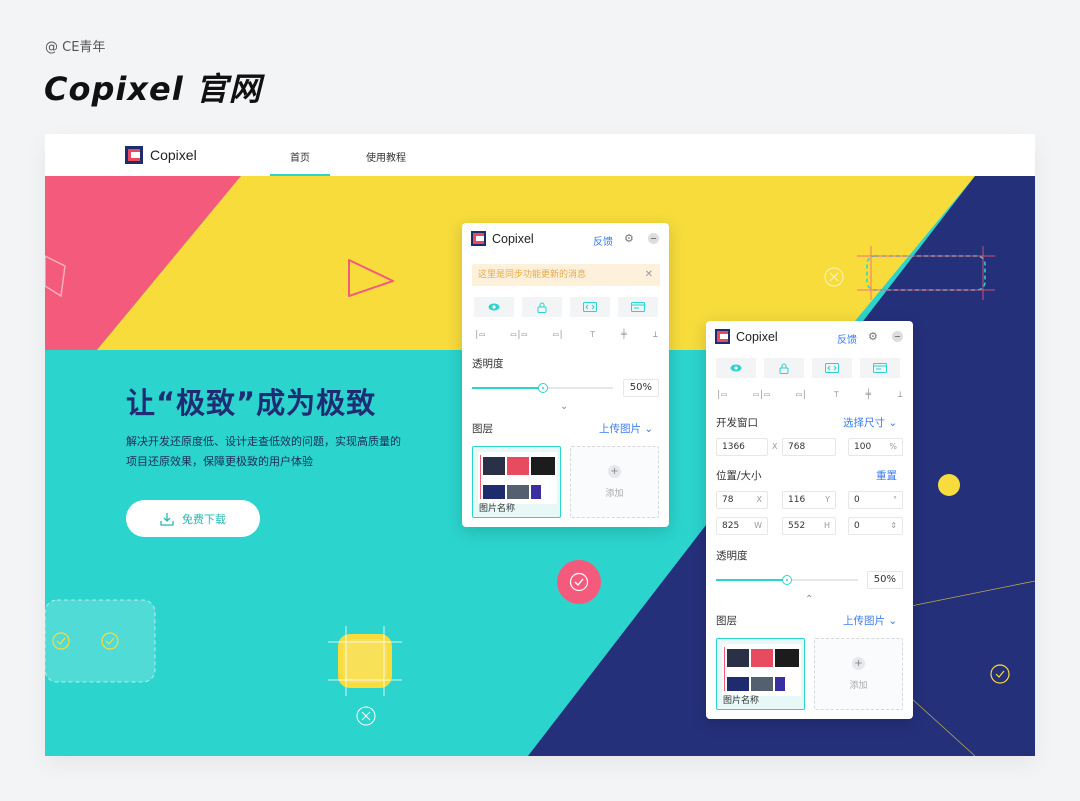  Describe the element at coordinates (540, 155) in the screenshot. I see `site-nav: Copixel 首页 使用教程` at that location.